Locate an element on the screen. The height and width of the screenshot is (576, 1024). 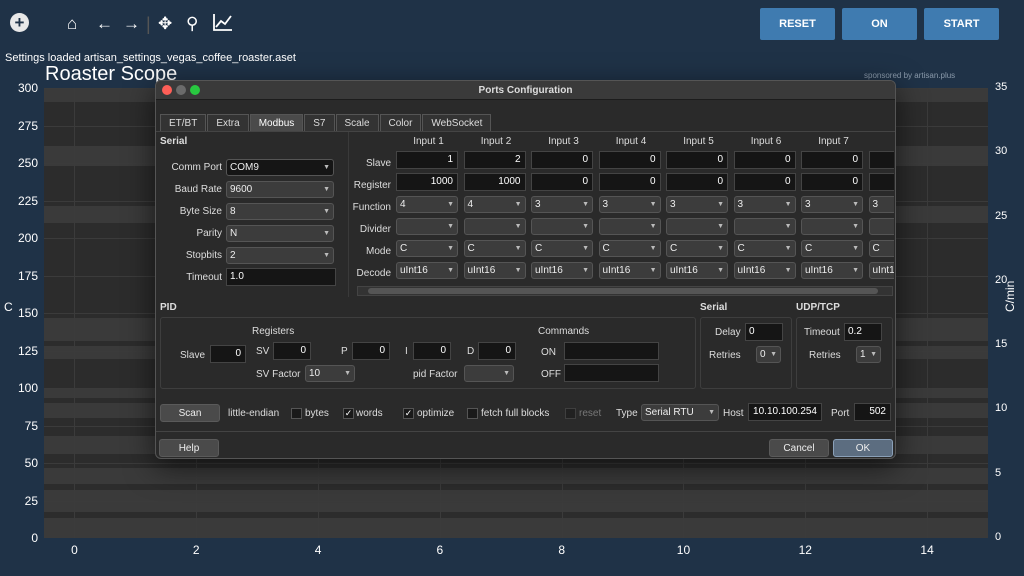
cmd-on-field is located at coordinates (611, 351).